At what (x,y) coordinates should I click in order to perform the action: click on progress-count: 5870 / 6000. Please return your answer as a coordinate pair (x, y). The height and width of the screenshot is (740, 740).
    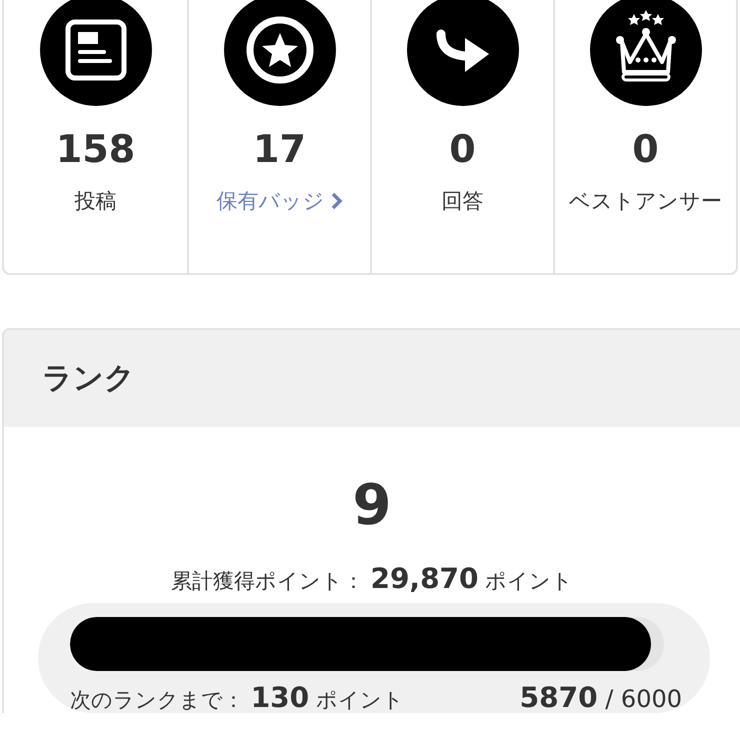
    Looking at the image, I should click on (601, 697).